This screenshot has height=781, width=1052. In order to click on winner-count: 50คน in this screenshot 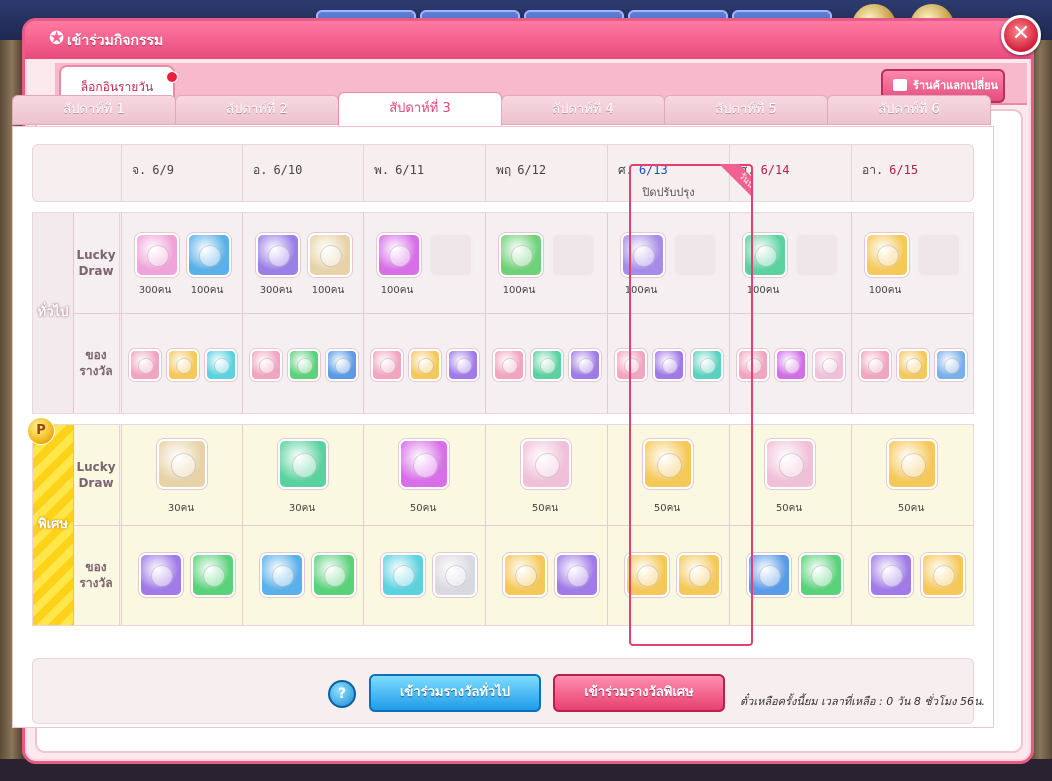, I will do `click(911, 508)`.